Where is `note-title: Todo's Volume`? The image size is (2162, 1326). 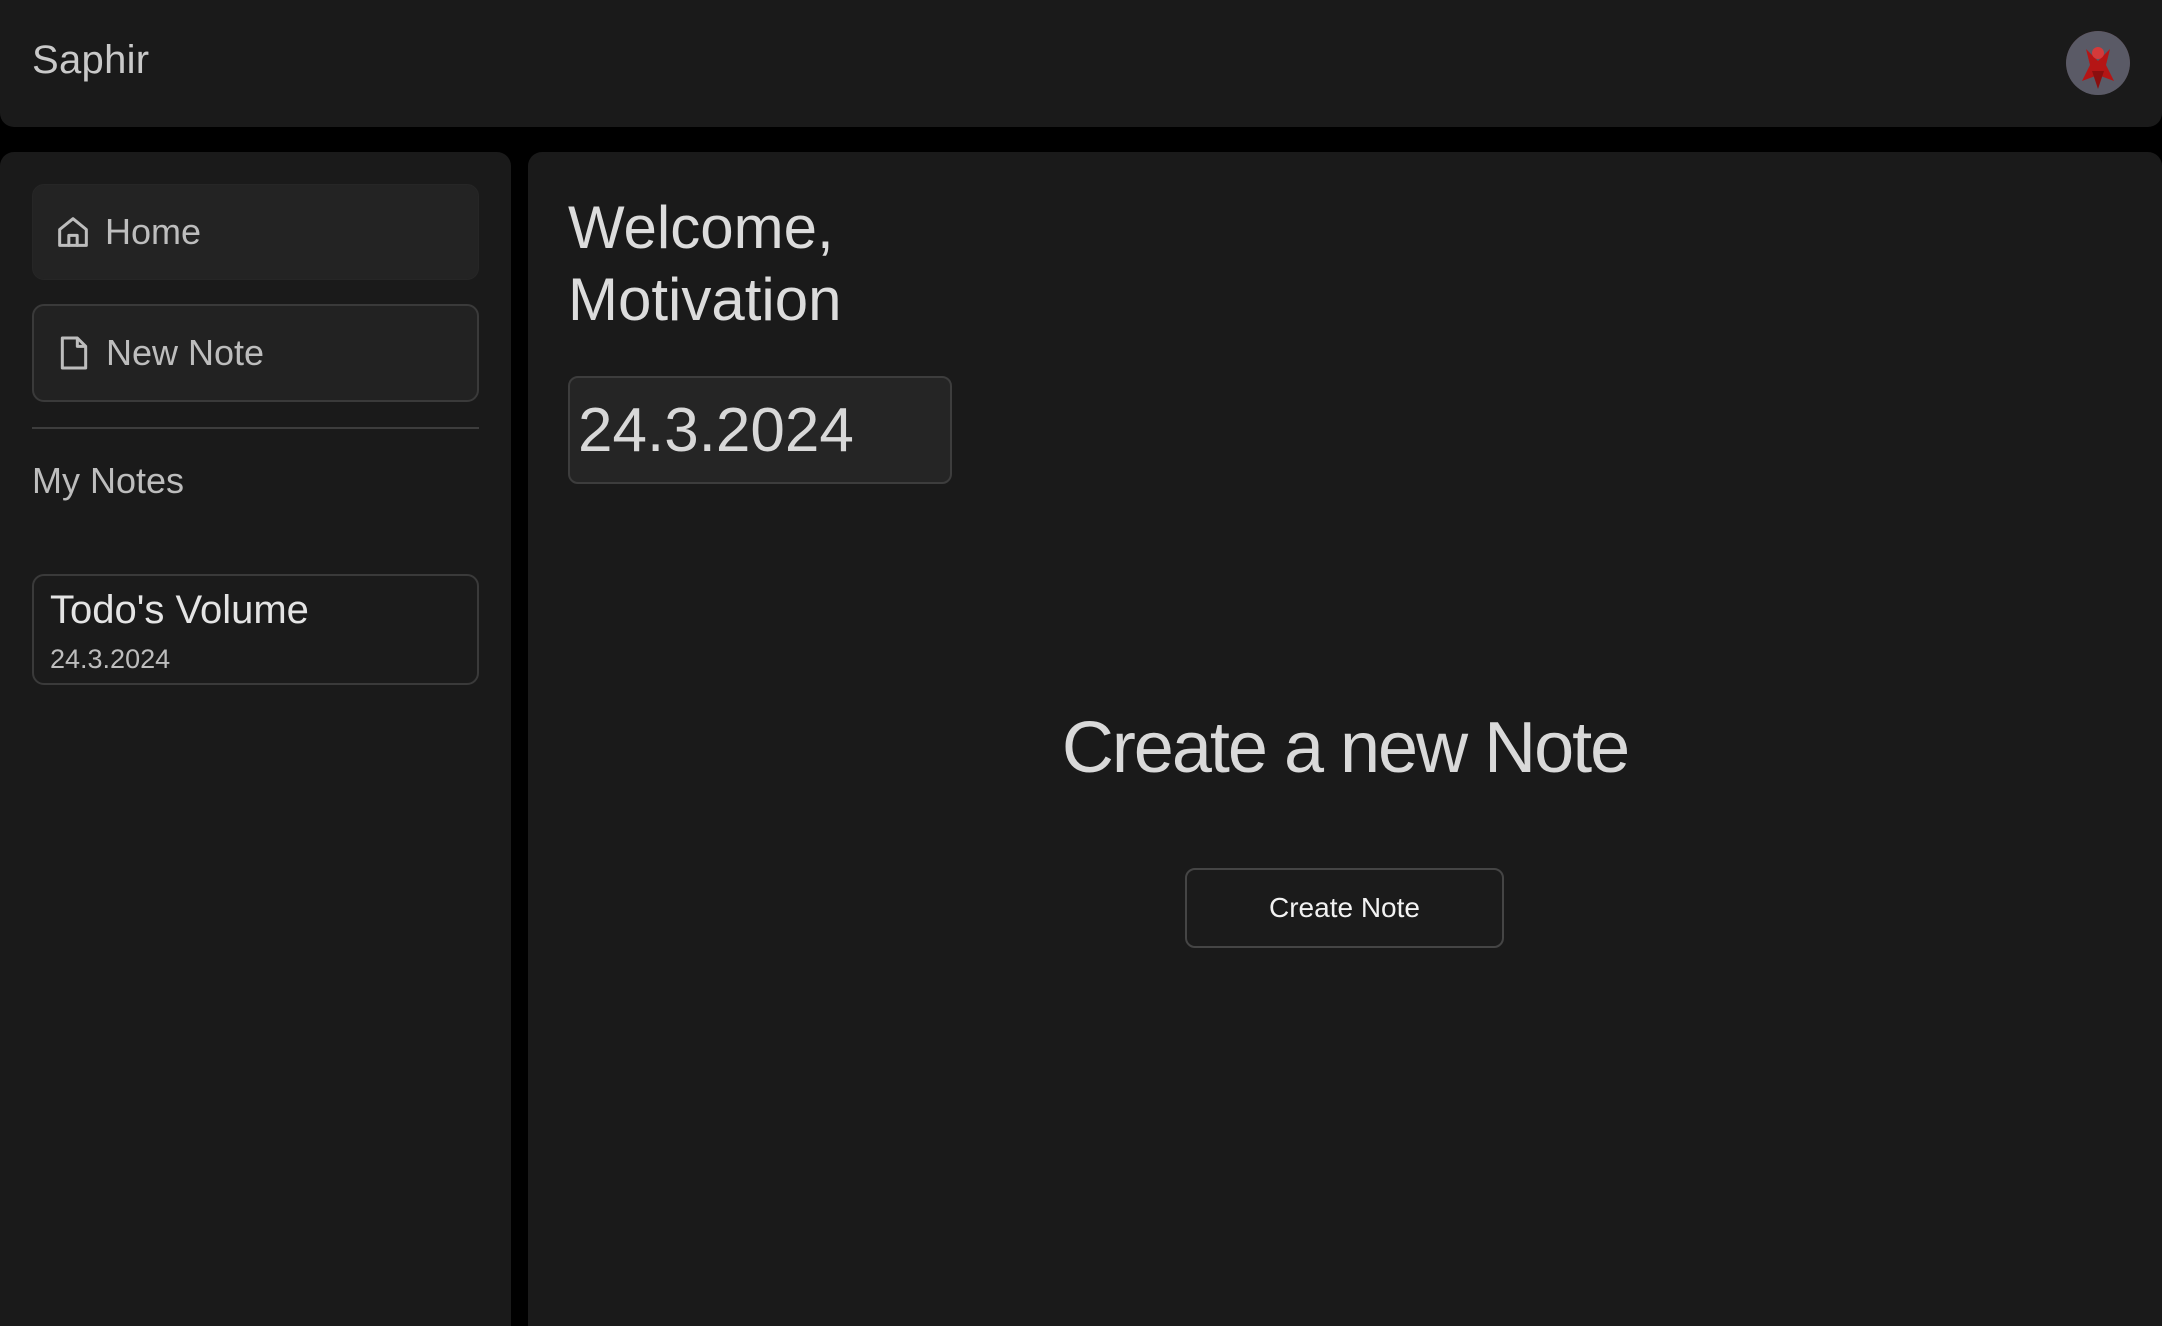 note-title: Todo's Volume is located at coordinates (179, 610).